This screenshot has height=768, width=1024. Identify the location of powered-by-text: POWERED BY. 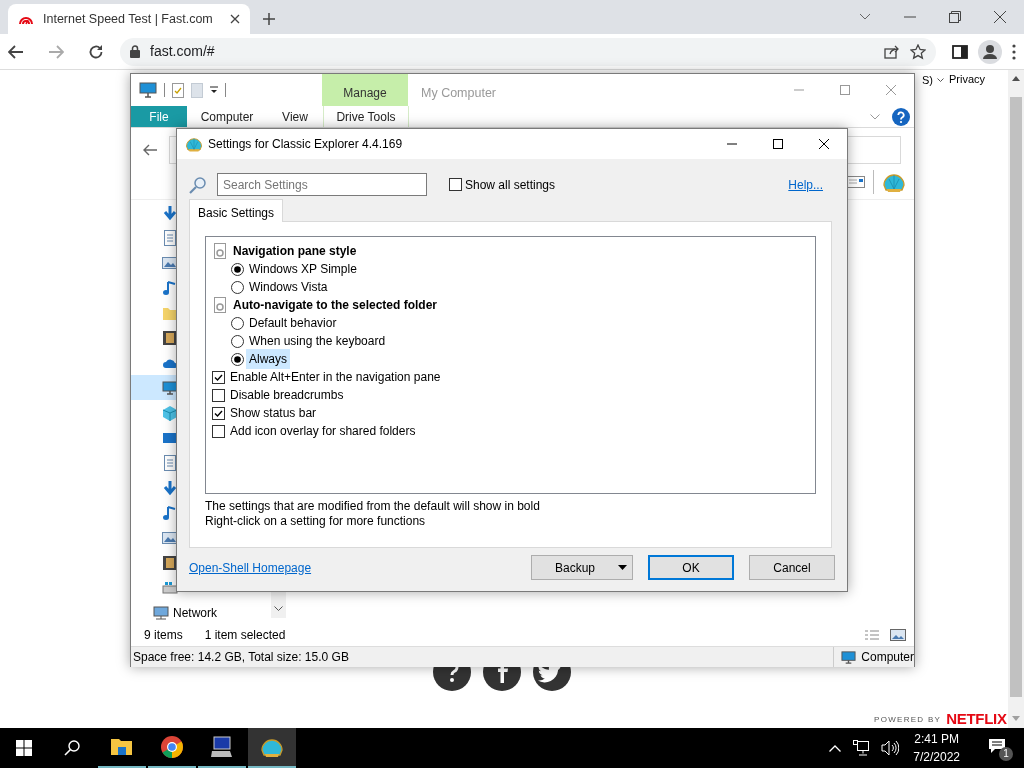
(908, 720).